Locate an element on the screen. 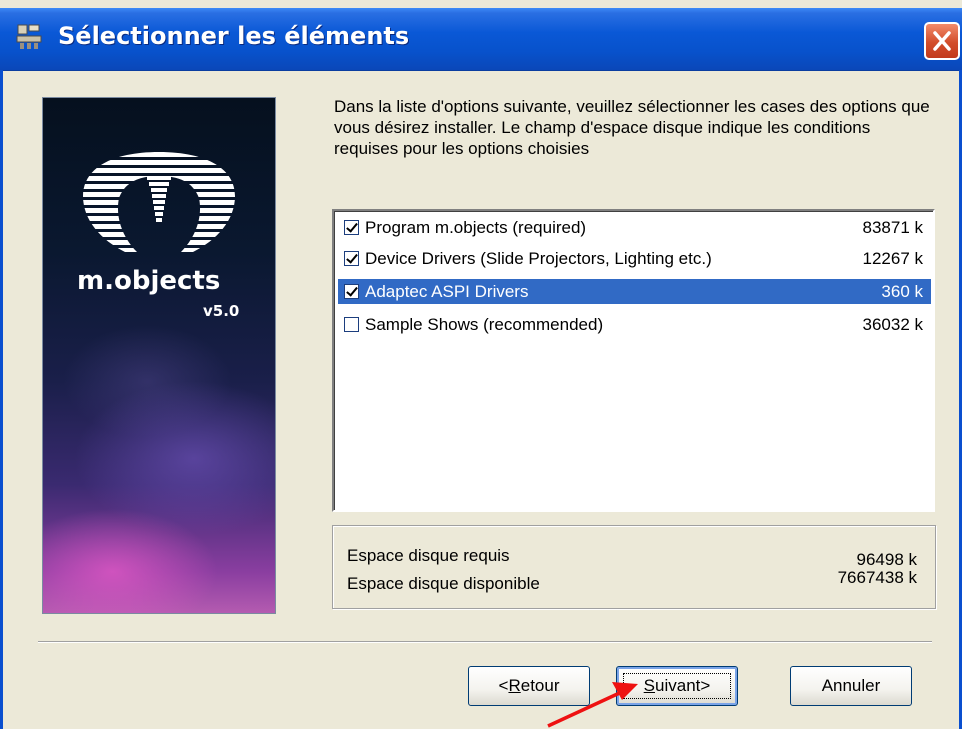  checkbox-unchecked is located at coordinates (351, 324).